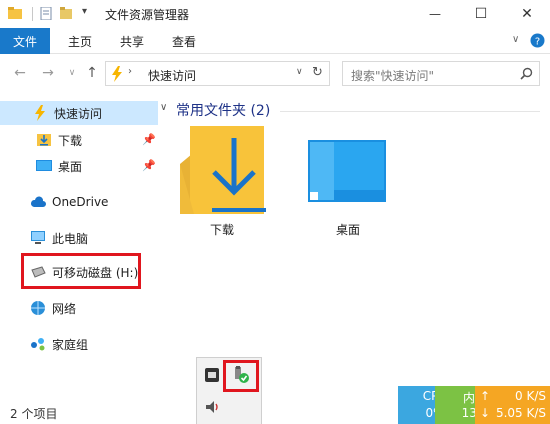 The image size is (550, 424). I want to click on up-arrow-icon: ↑, so click(92, 73).